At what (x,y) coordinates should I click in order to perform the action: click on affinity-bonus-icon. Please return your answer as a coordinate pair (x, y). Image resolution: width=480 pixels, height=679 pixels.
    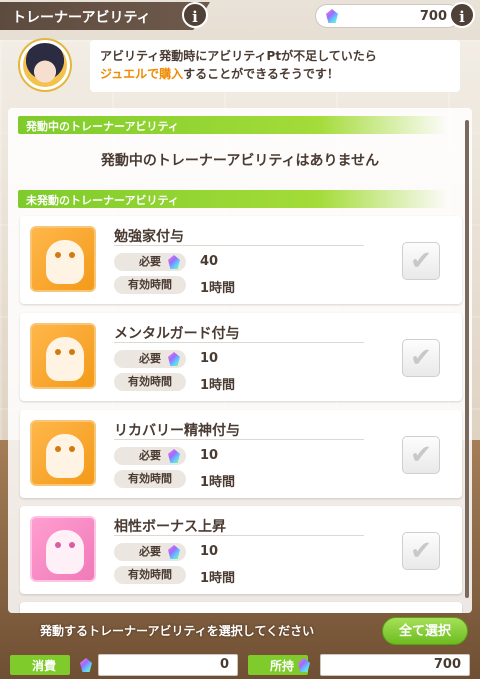
    Looking at the image, I should click on (63, 549).